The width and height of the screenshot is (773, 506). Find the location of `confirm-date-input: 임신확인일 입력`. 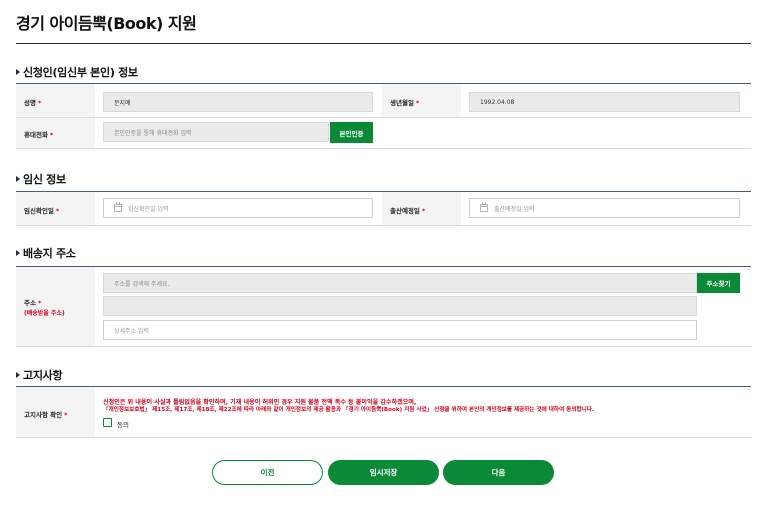

confirm-date-input: 임신확인일 입력 is located at coordinates (238, 208).